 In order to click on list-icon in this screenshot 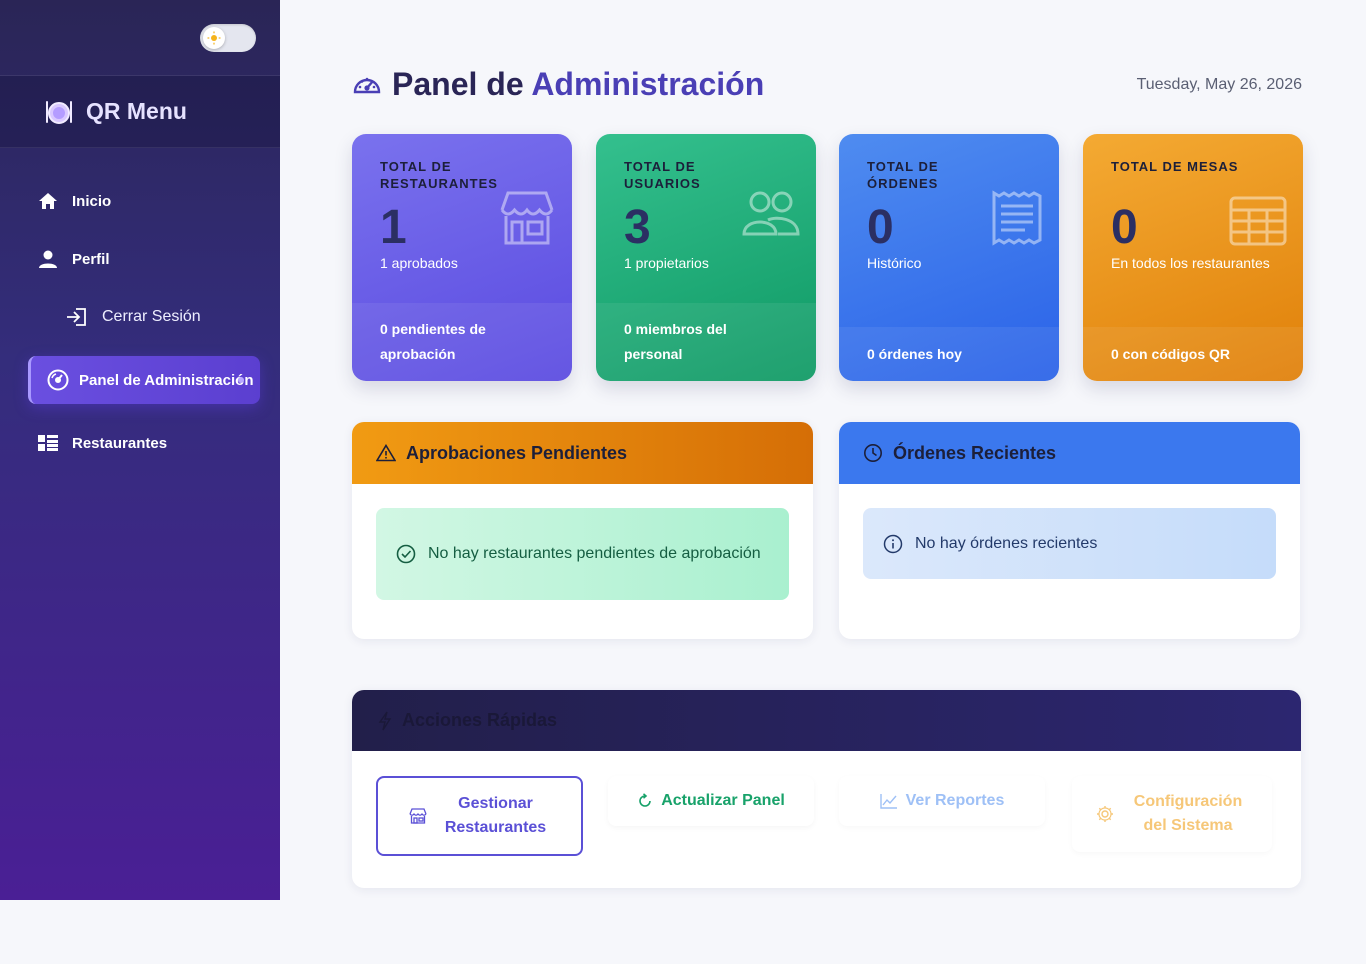, I will do `click(48, 443)`.